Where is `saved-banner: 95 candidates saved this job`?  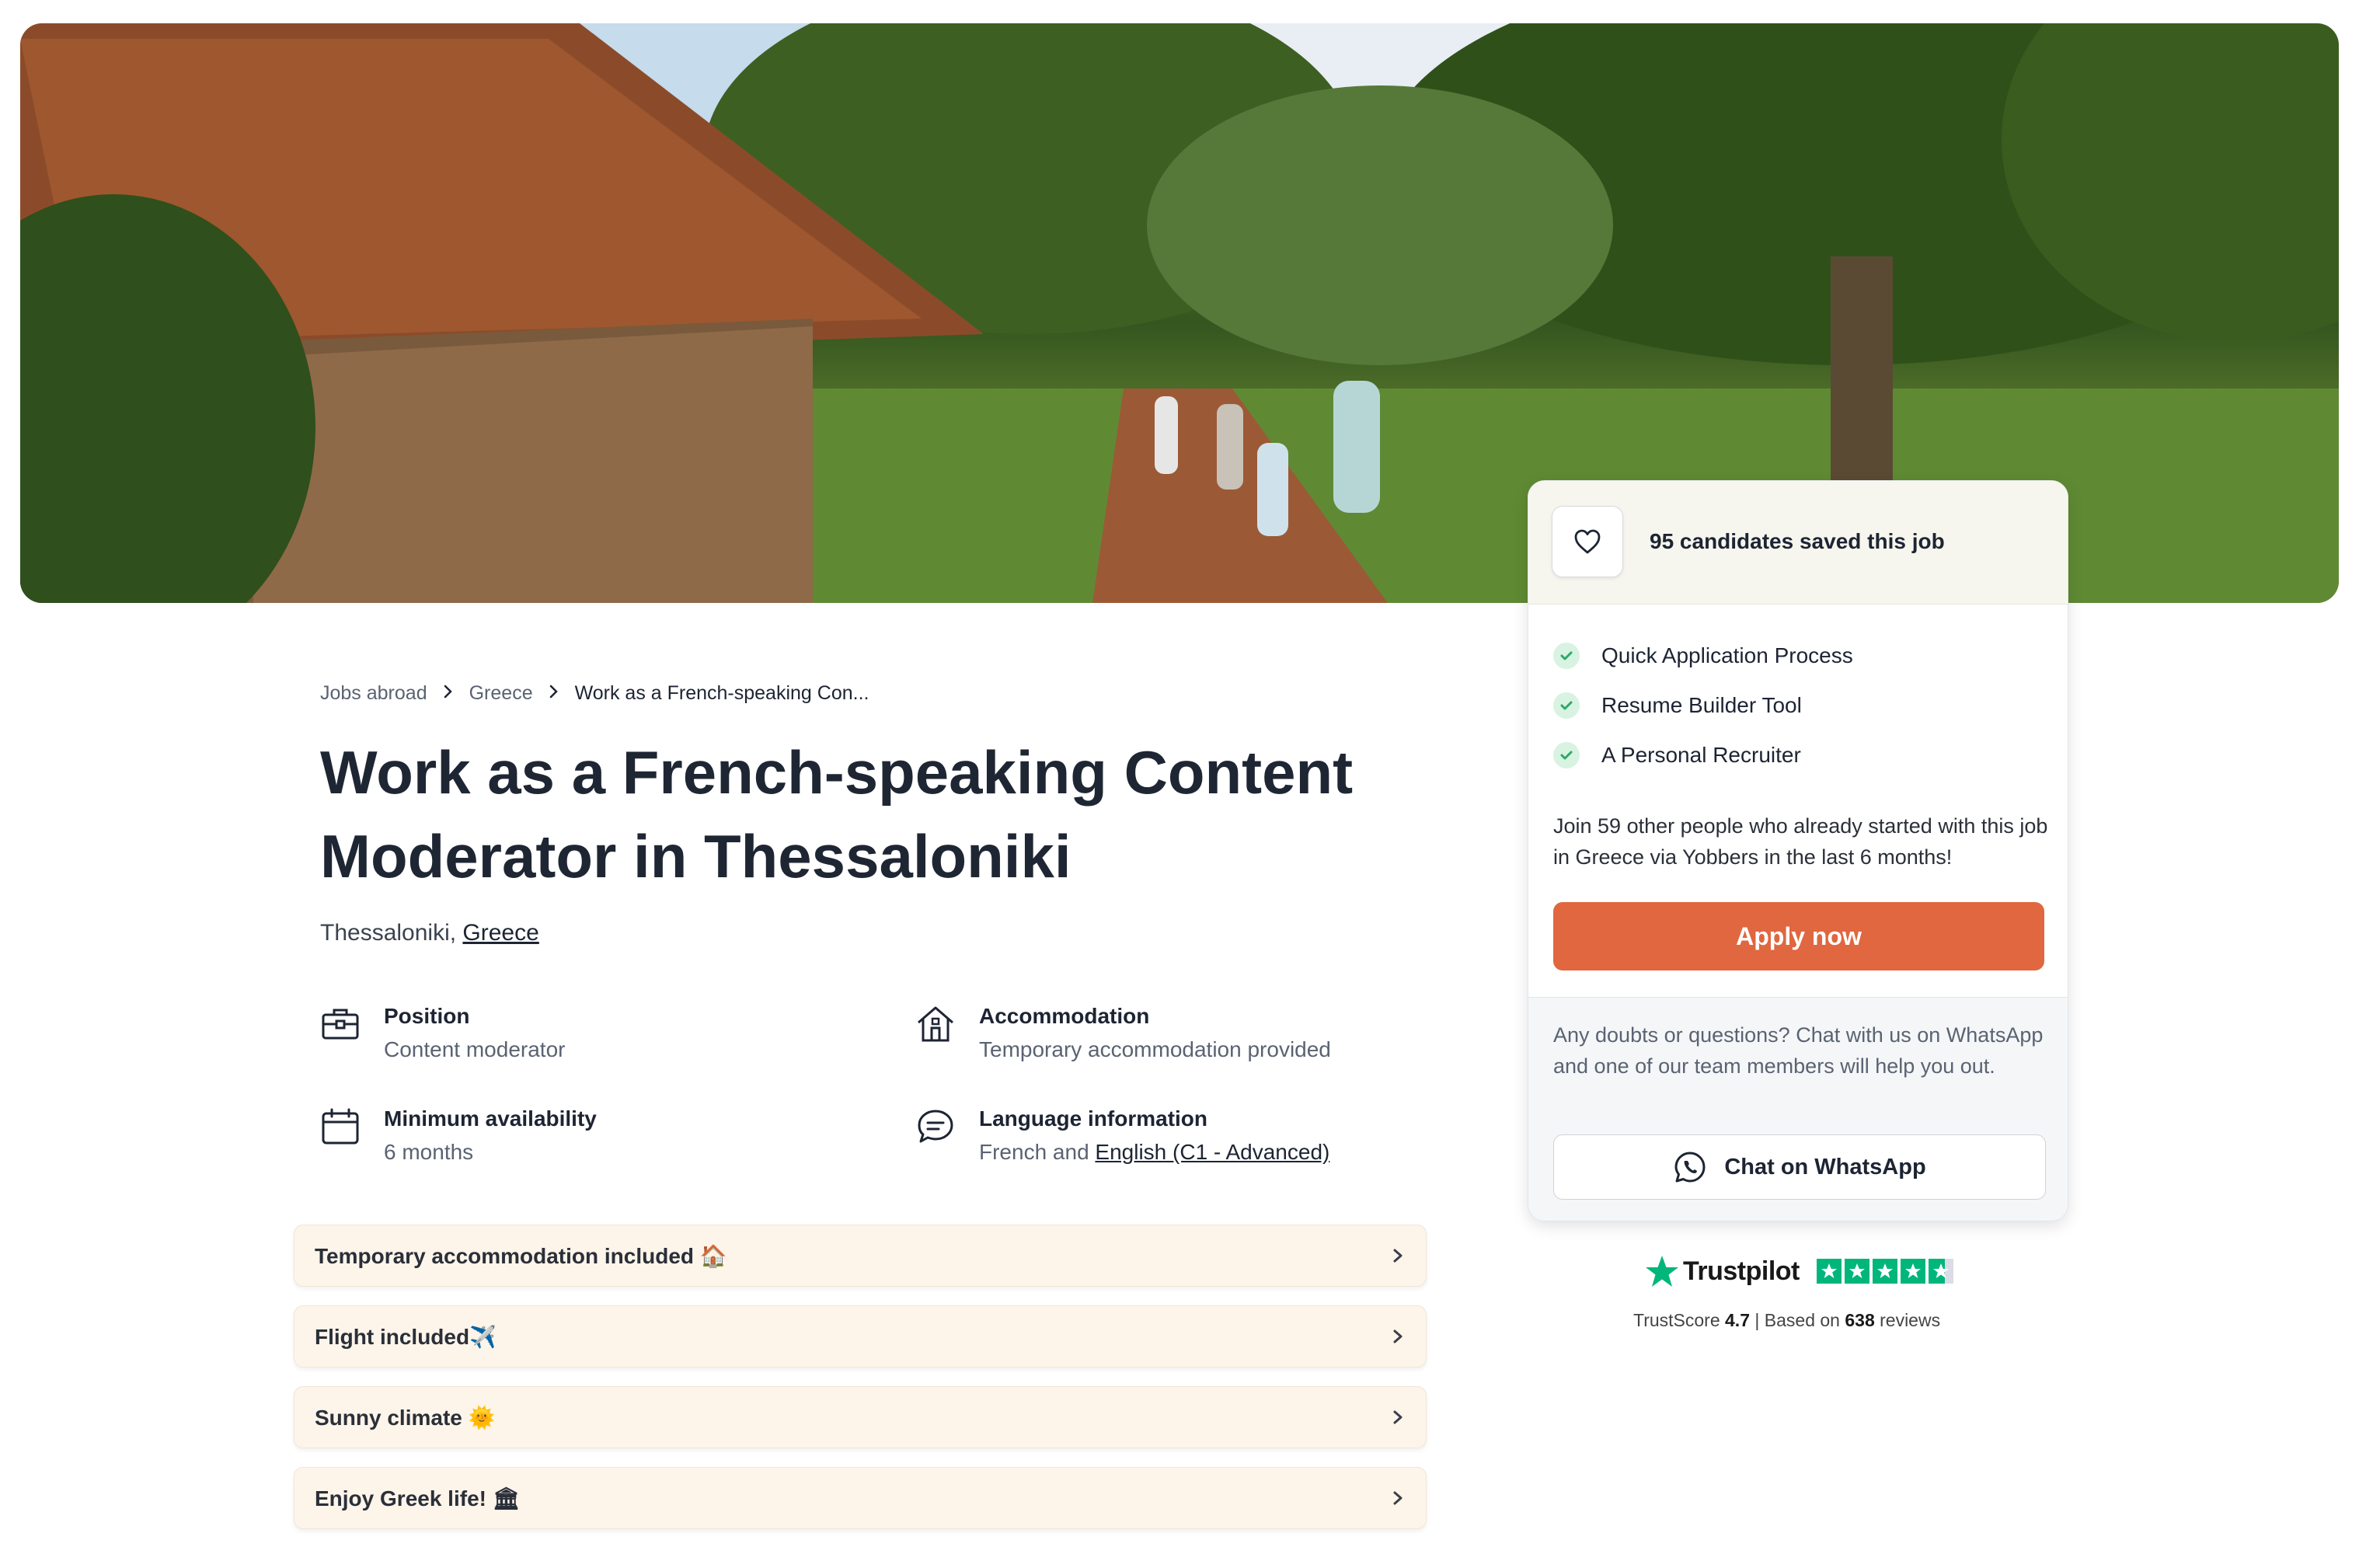 saved-banner: 95 candidates saved this job is located at coordinates (1798, 543).